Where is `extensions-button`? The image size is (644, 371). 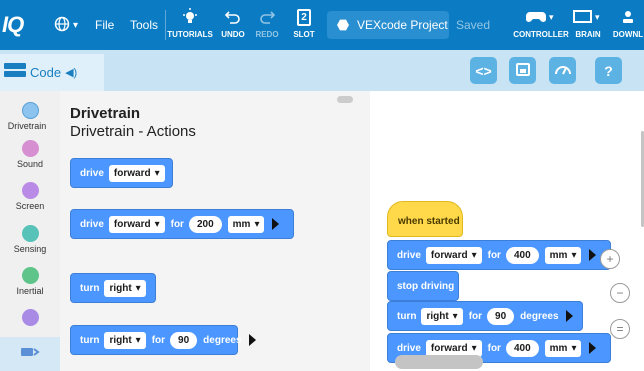 extensions-button is located at coordinates (30, 354).